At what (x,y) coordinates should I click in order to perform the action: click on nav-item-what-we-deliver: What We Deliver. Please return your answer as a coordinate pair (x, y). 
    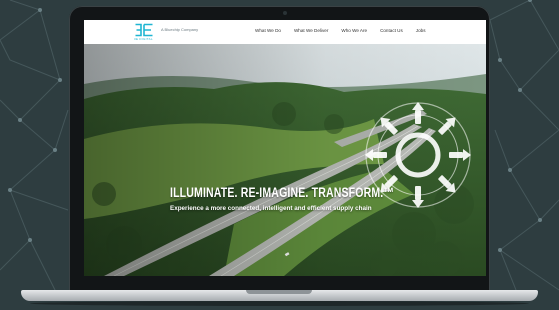
    Looking at the image, I should click on (311, 30).